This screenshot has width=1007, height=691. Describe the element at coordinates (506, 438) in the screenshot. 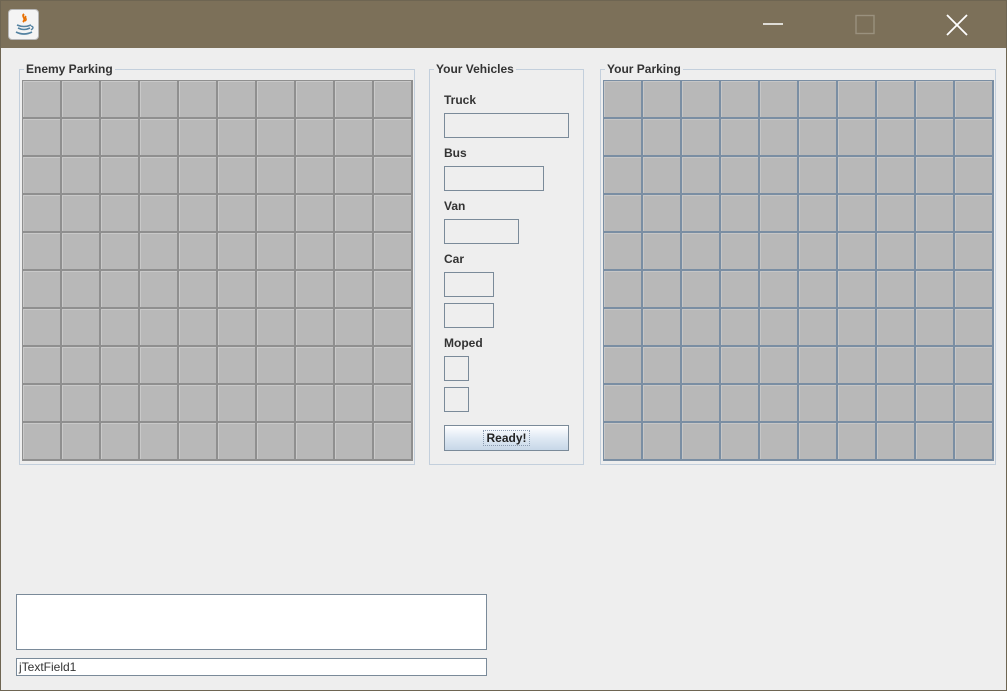

I see `ready-button: Ready!` at that location.